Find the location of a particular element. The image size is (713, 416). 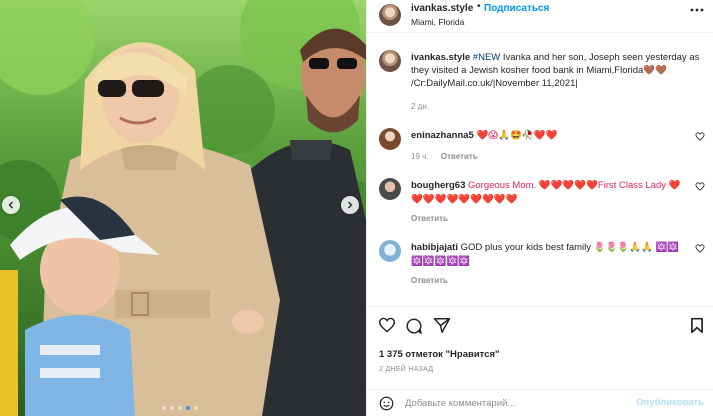

carousel-indicator is located at coordinates (180, 408).